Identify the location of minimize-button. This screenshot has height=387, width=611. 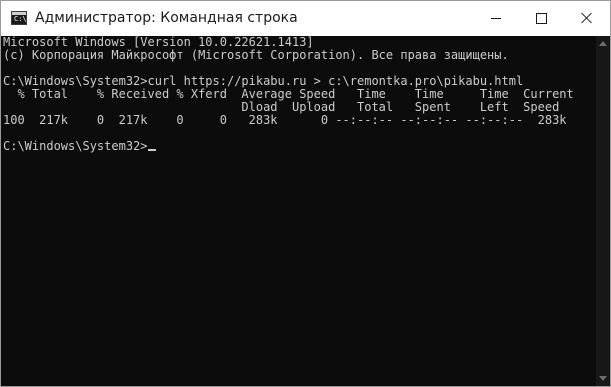
(495, 18).